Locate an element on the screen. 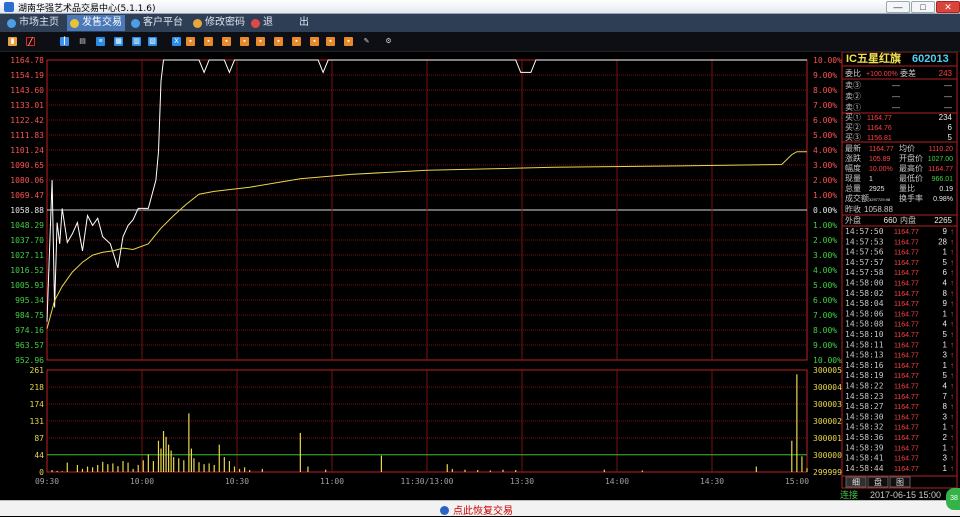  tick-volume: 8 is located at coordinates (945, 293).